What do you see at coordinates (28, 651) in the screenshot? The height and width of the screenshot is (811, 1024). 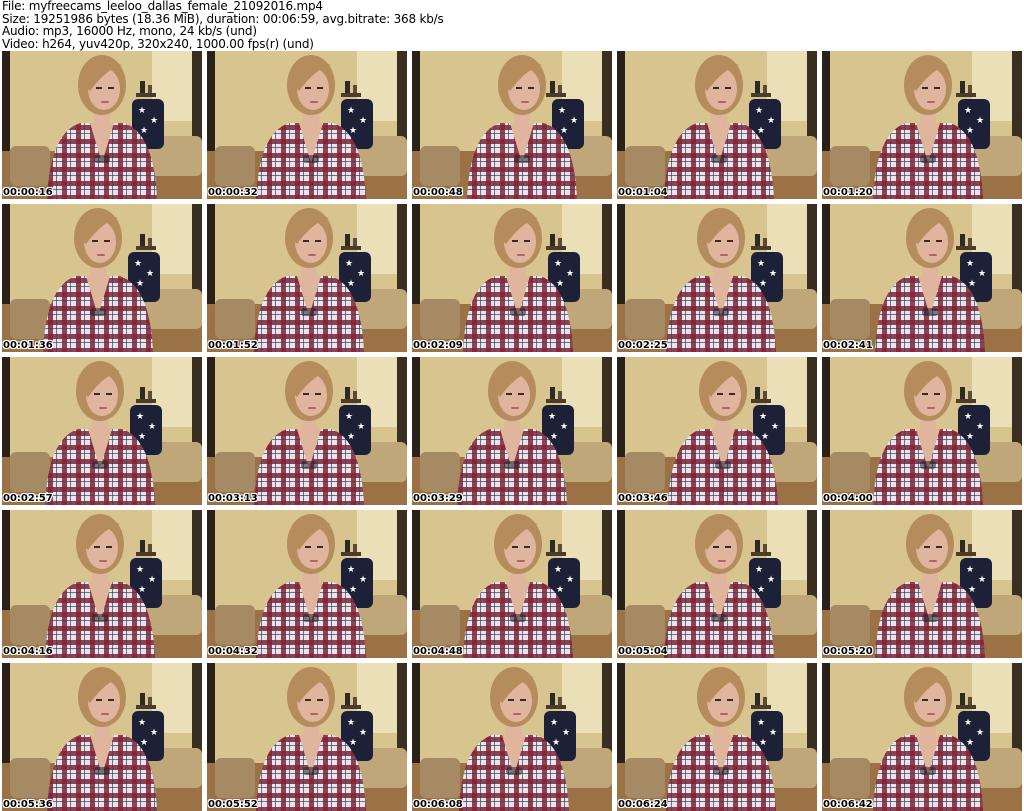 I see `thumbnail-timestamp: 00:04:16` at bounding box center [28, 651].